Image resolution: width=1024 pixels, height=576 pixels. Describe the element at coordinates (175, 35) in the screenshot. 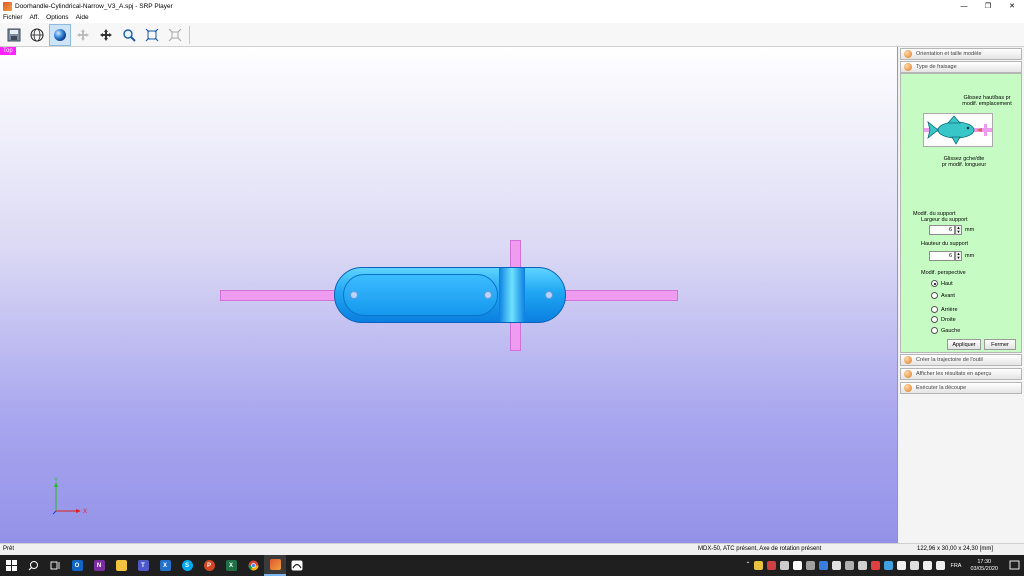

I see `fit-disabled-button` at that location.